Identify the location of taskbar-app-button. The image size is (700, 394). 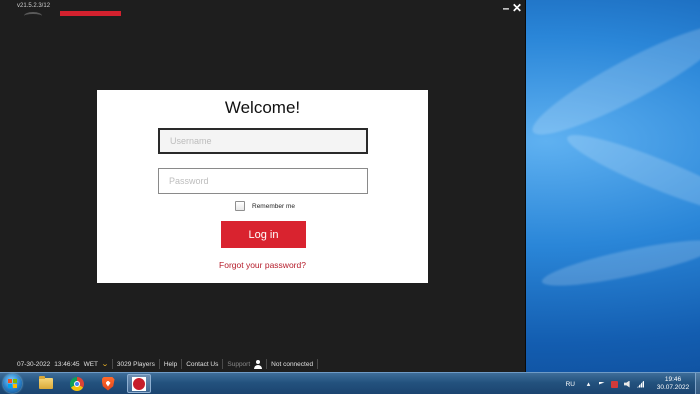
(139, 383).